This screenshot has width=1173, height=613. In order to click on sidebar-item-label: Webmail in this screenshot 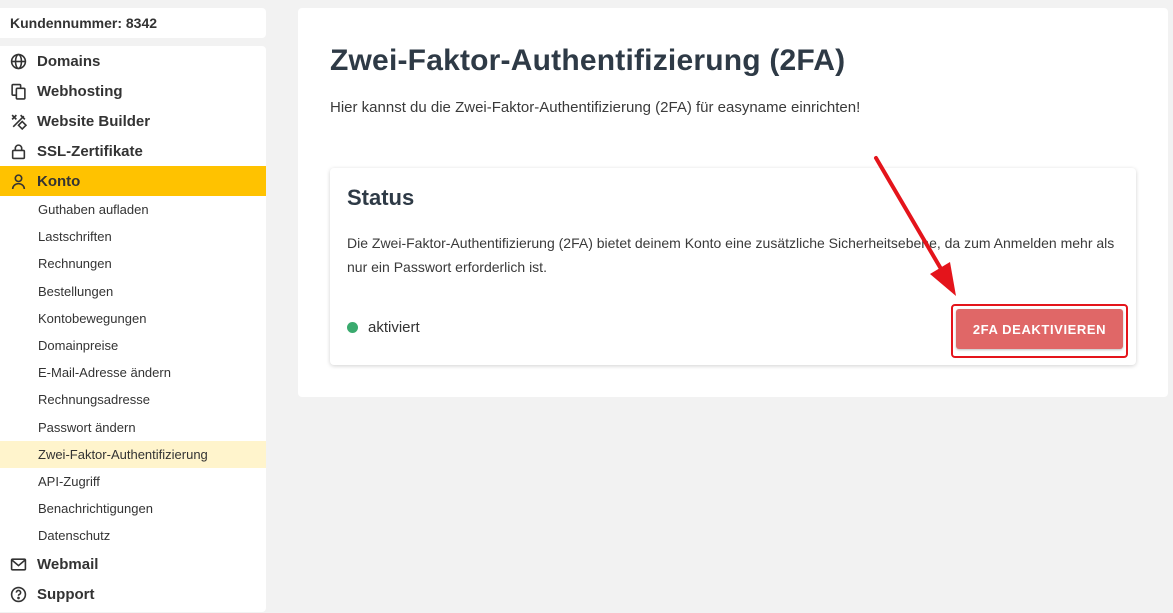, I will do `click(68, 564)`.